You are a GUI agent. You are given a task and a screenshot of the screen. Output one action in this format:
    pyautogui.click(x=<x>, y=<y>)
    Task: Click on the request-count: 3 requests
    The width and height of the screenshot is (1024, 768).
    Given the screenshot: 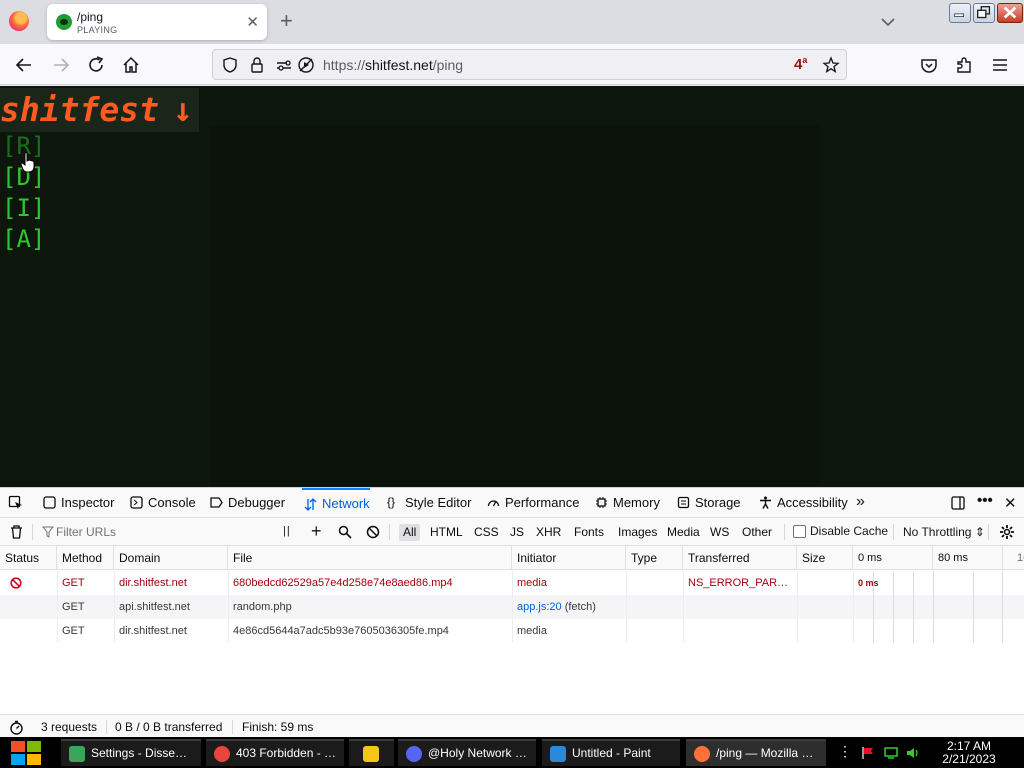 What is the action you would take?
    pyautogui.click(x=69, y=727)
    